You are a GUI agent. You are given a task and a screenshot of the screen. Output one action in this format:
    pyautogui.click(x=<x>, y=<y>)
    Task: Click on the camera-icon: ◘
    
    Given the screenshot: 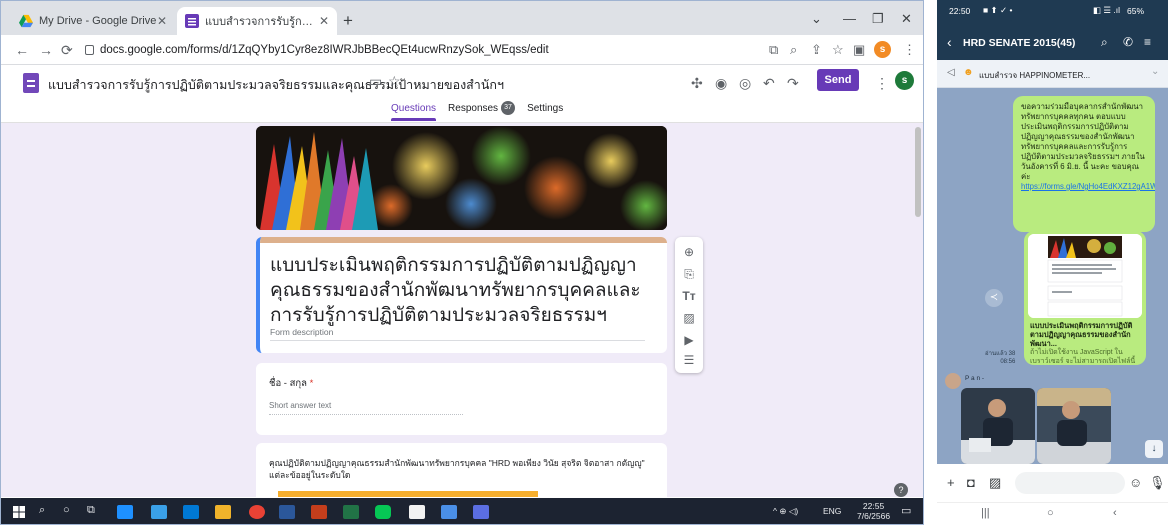 What is the action you would take?
    pyautogui.click(x=971, y=482)
    